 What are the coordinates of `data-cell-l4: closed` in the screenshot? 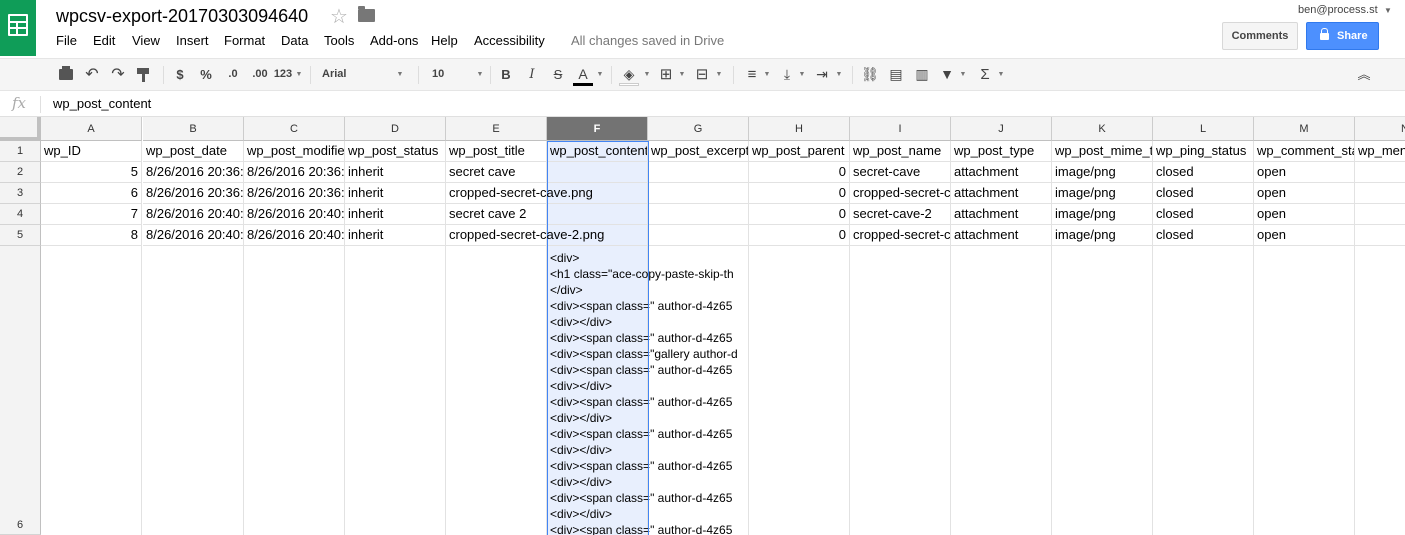 It's located at (1203, 214).